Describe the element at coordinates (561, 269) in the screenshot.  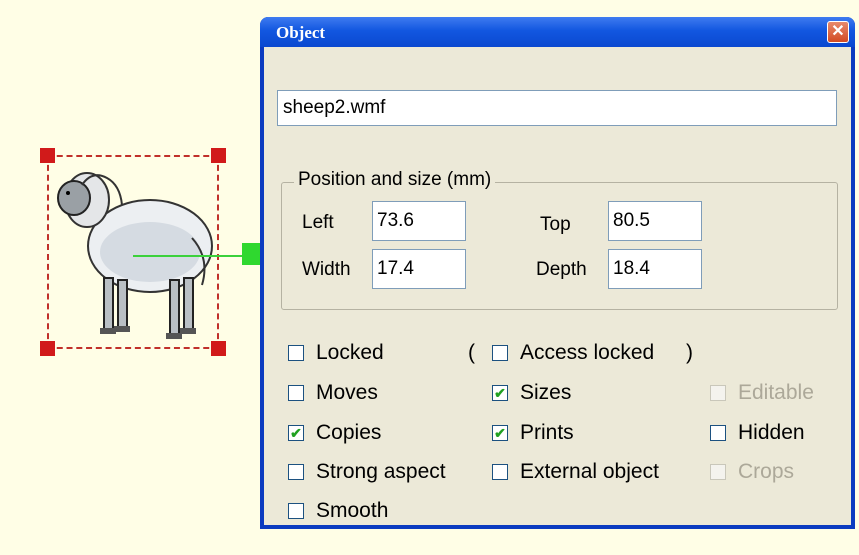
I see `depth-label: Depth` at that location.